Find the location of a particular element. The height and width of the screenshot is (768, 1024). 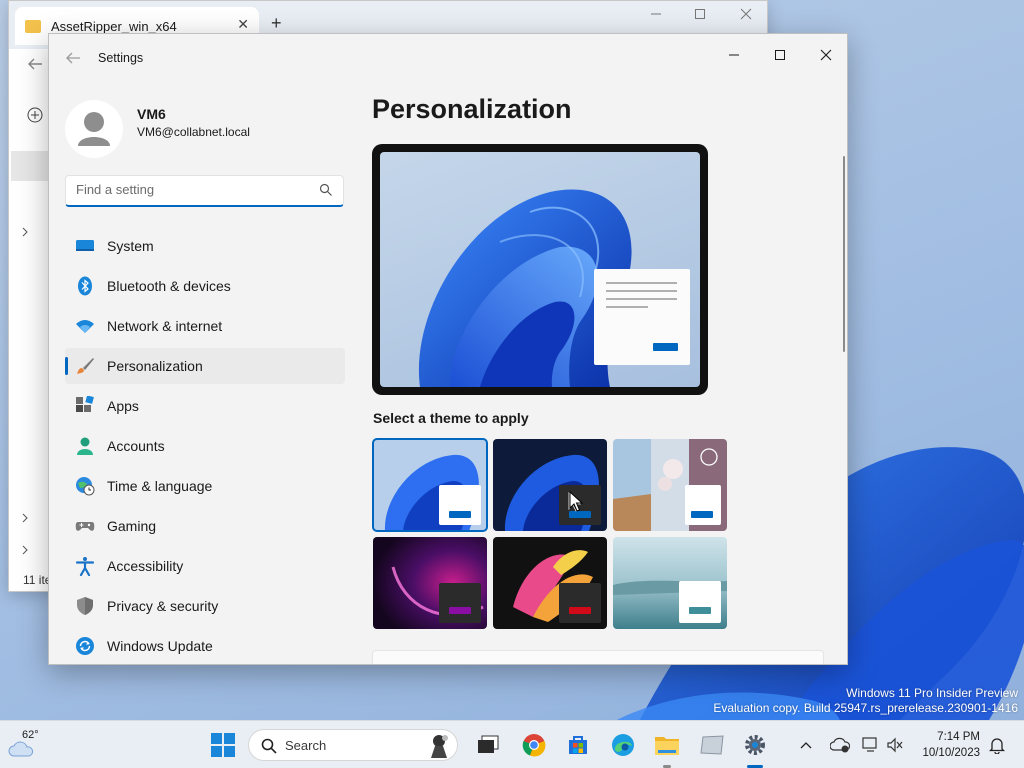

minimize-icon is located at coordinates (734, 55).